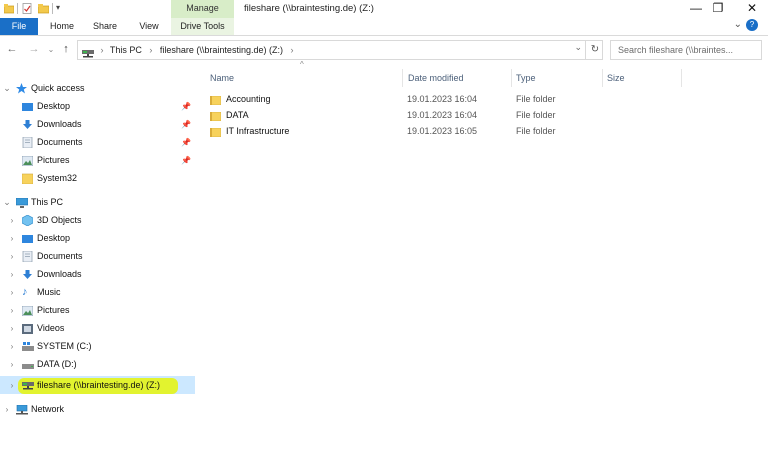 Image resolution: width=768 pixels, height=465 pixels. What do you see at coordinates (25, 292) in the screenshot?
I see `music-icon: ♪` at bounding box center [25, 292].